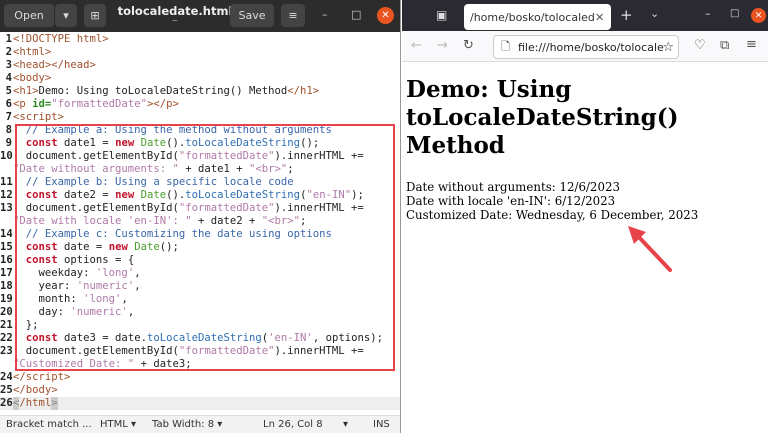 Image resolution: width=768 pixels, height=433 pixels. I want to click on annotation-arrow, so click(650, 249).